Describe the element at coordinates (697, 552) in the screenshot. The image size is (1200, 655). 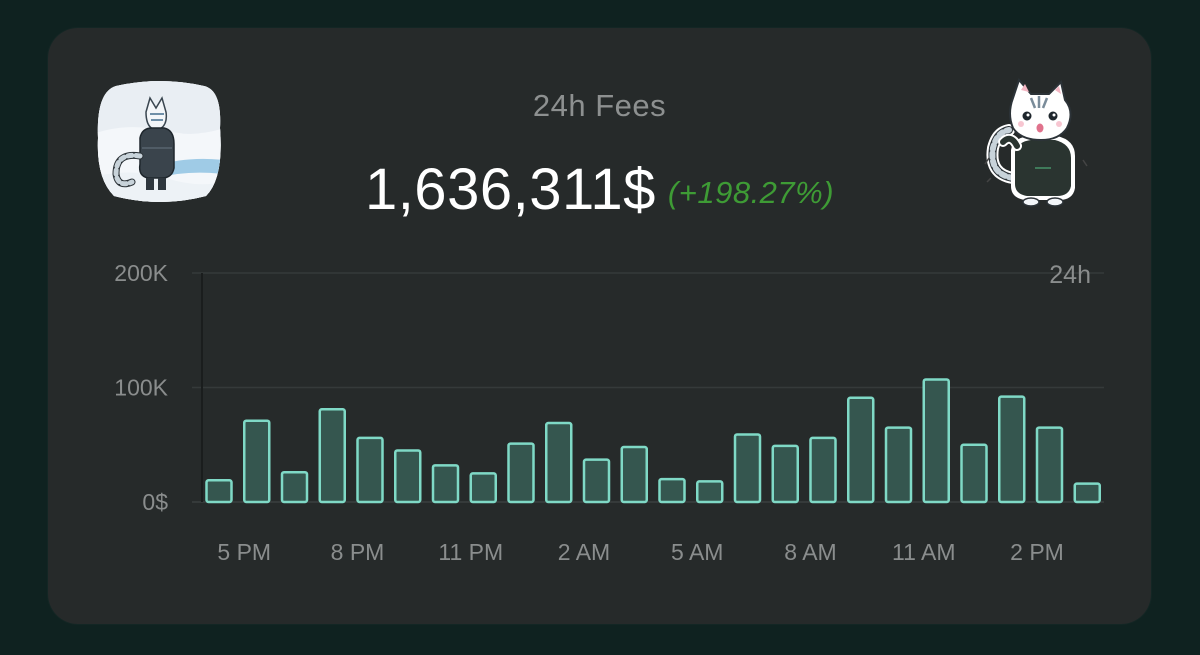
I see `x-tick-label: 5 AM` at that location.